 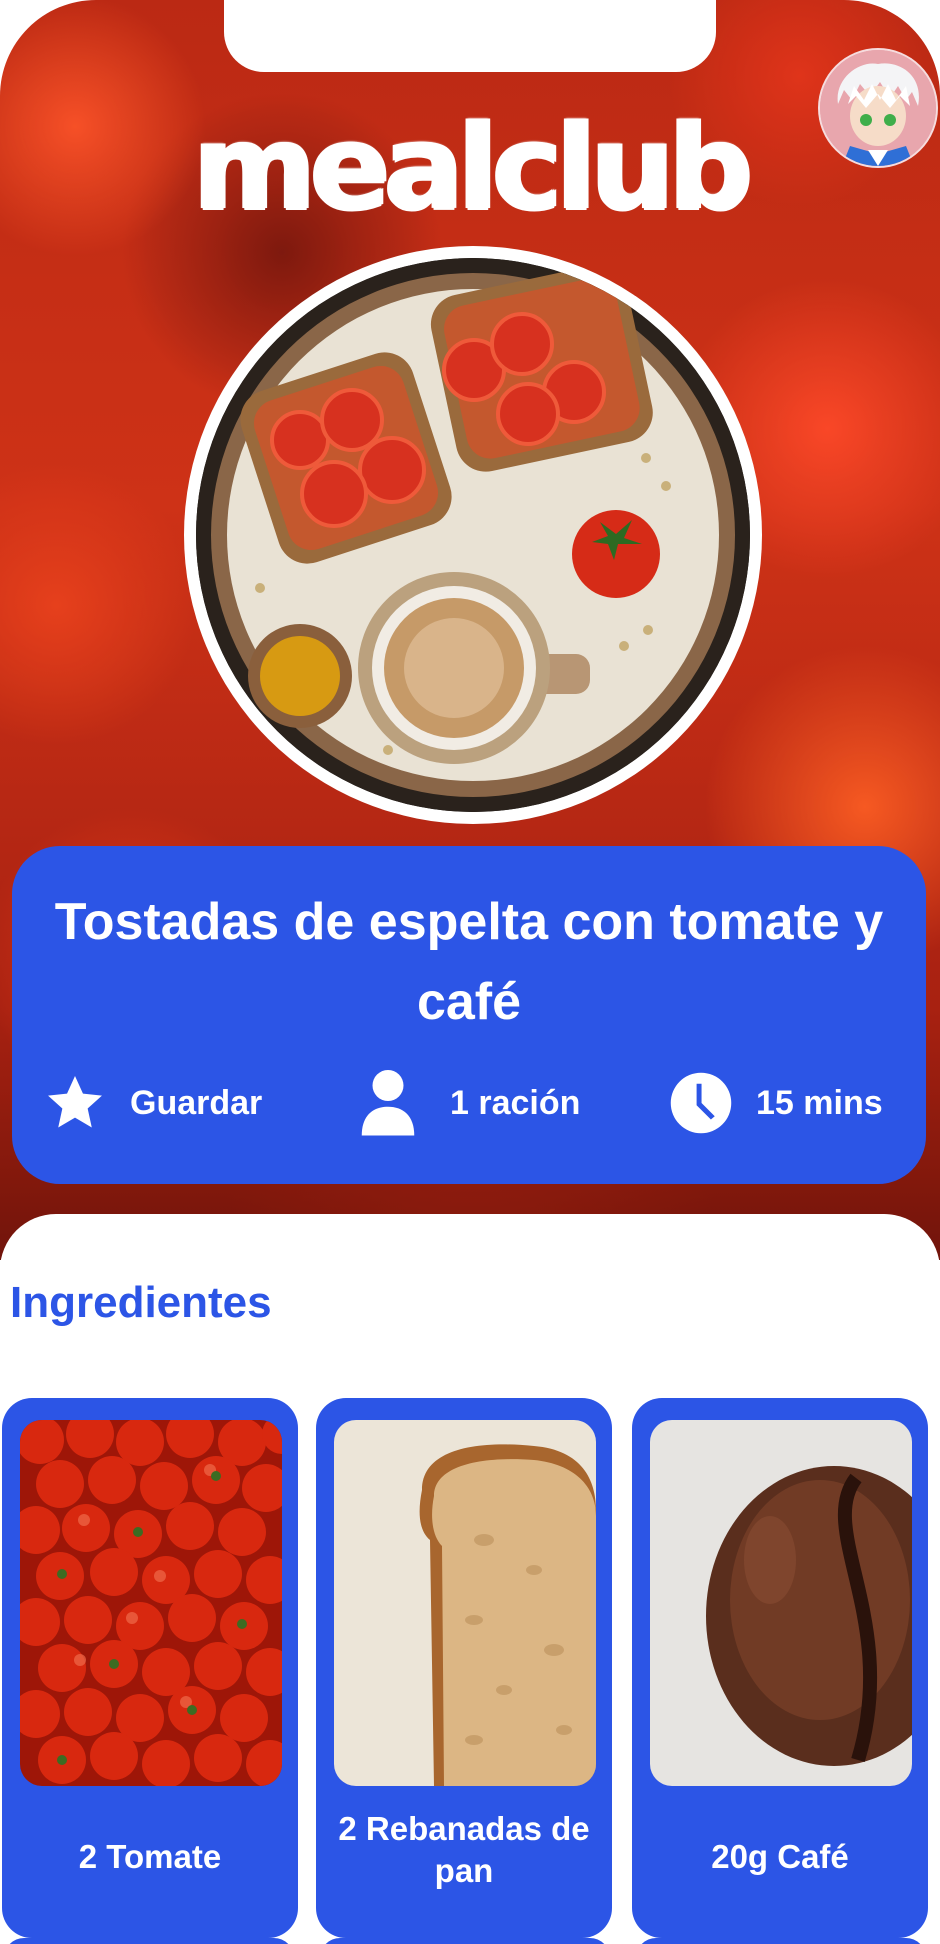 What do you see at coordinates (196, 1102) in the screenshot?
I see `save-label: Guardar` at bounding box center [196, 1102].